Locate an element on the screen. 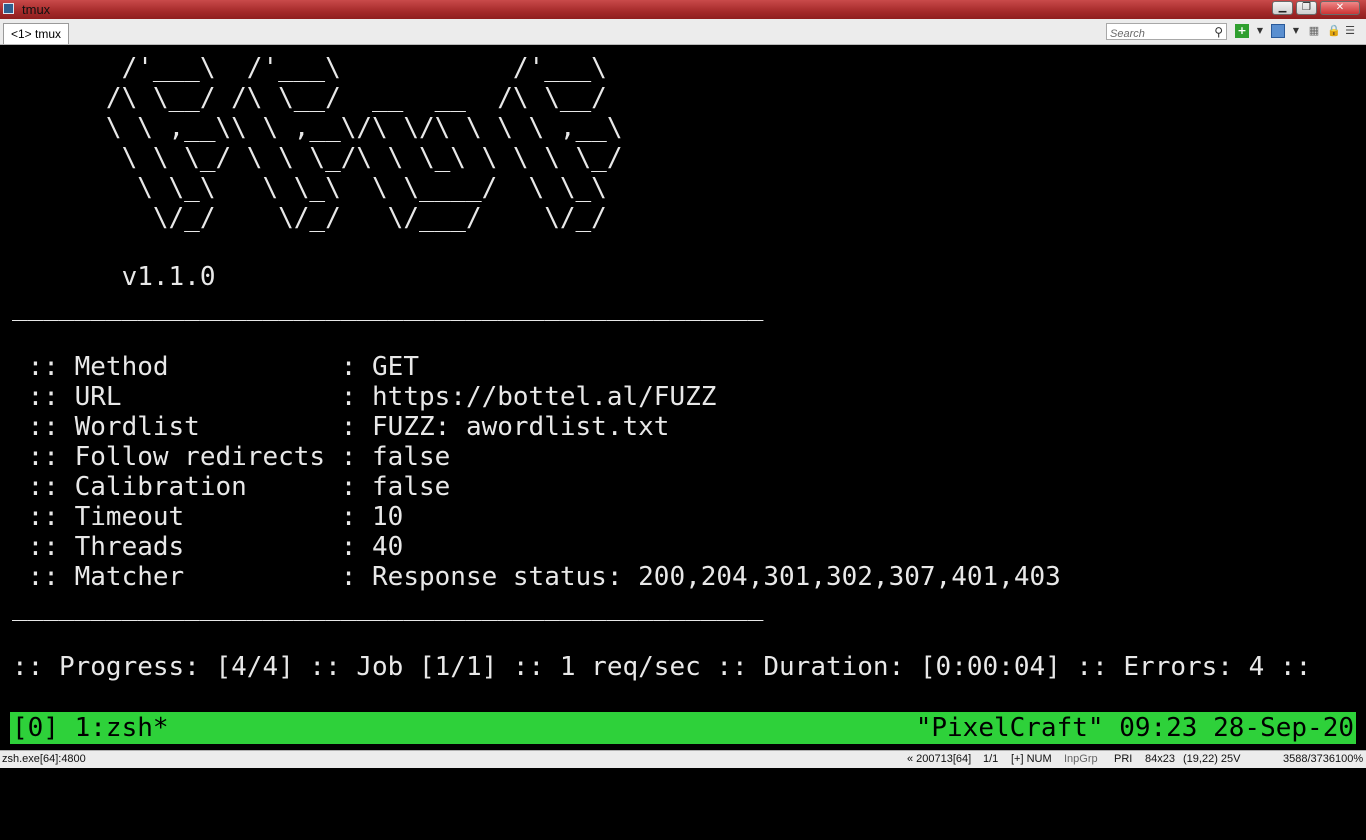 The width and height of the screenshot is (1366, 840). setting-wordlist: :: Wordlist : FUZZ: awordlist.txt is located at coordinates (341, 427).